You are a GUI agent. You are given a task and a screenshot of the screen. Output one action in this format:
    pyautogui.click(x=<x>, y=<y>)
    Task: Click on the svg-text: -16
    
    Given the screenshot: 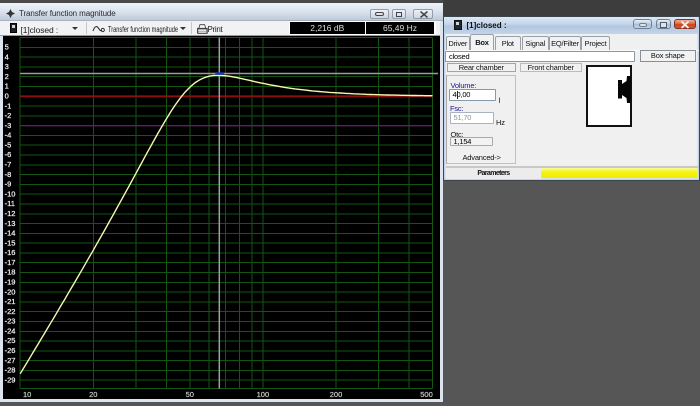 What is the action you would take?
    pyautogui.click(x=10, y=252)
    